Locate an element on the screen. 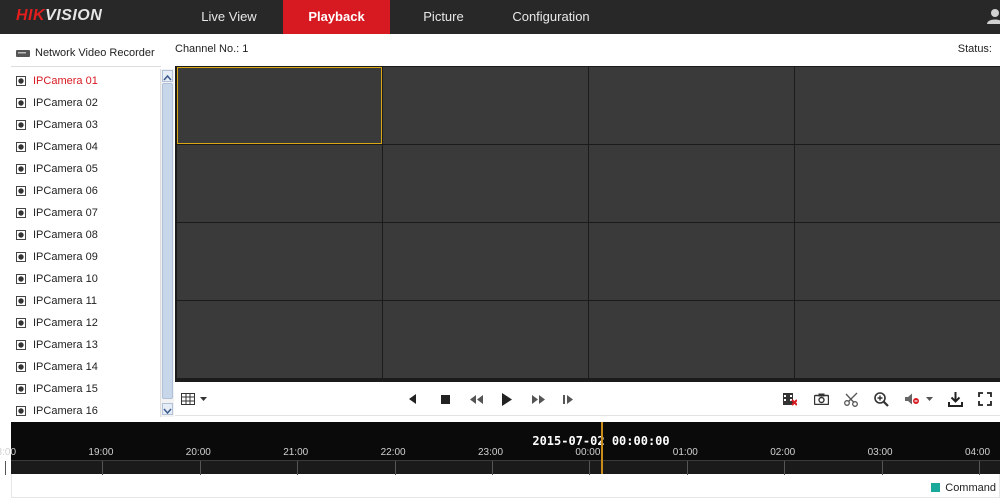  tab-picture: Picture is located at coordinates (443, 17).